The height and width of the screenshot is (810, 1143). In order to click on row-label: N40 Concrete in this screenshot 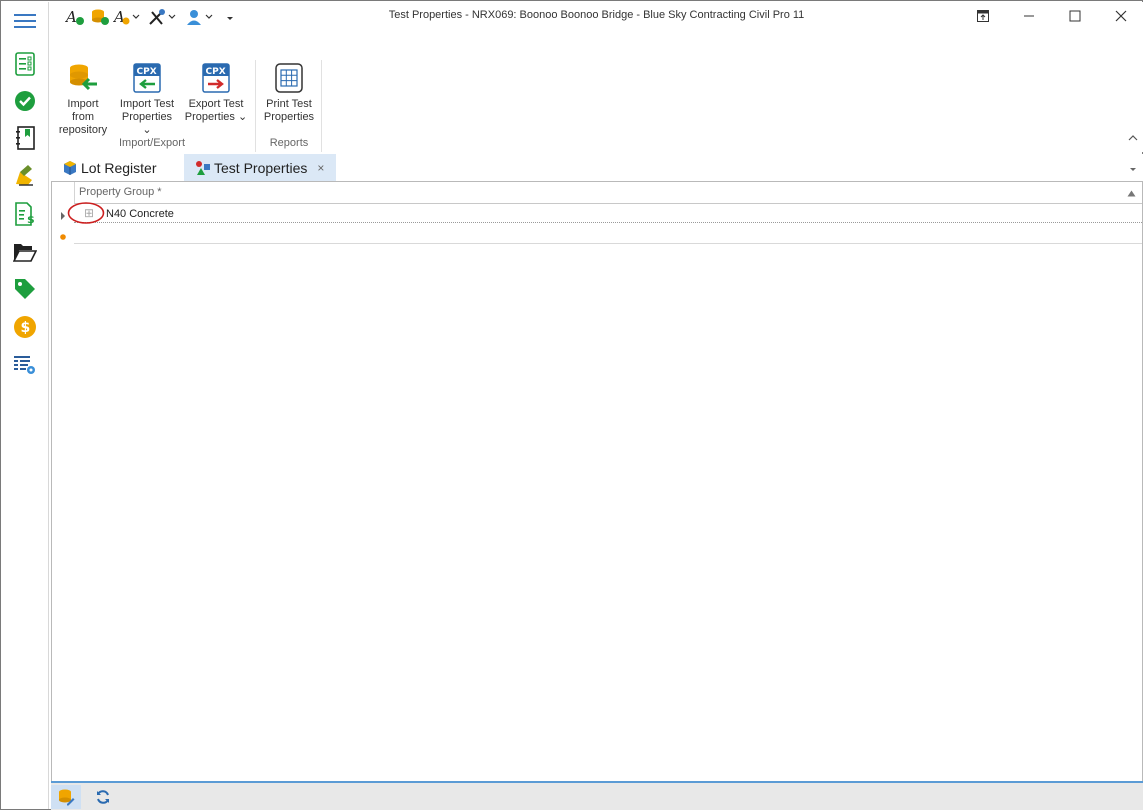, I will do `click(140, 214)`.